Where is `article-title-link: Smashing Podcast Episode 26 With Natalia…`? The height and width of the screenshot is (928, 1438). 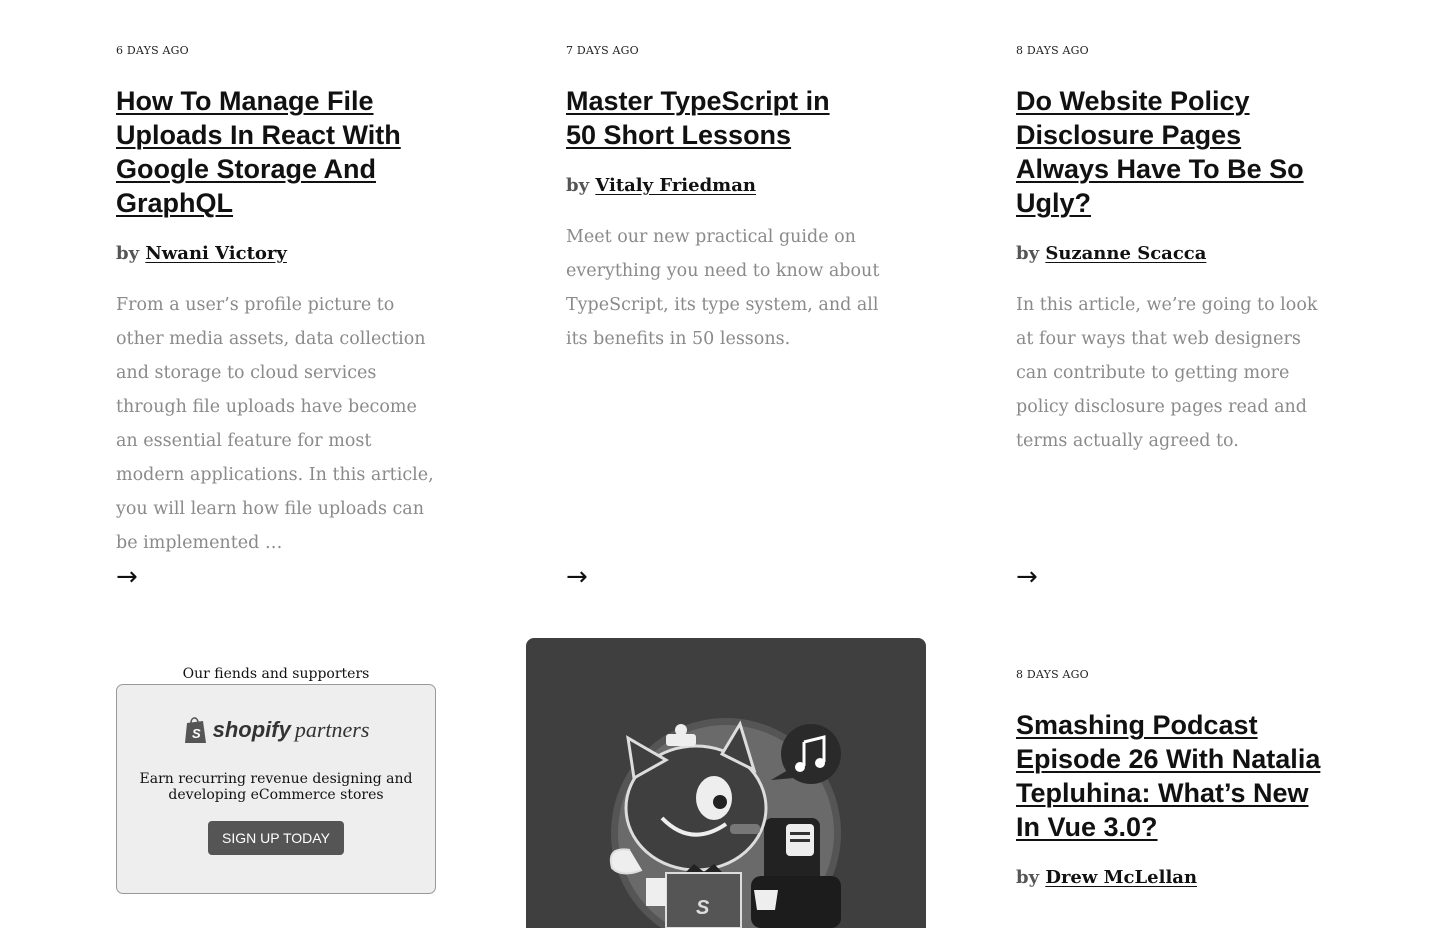 article-title-link: Smashing Podcast Episode 26 With Natalia… is located at coordinates (1177, 776).